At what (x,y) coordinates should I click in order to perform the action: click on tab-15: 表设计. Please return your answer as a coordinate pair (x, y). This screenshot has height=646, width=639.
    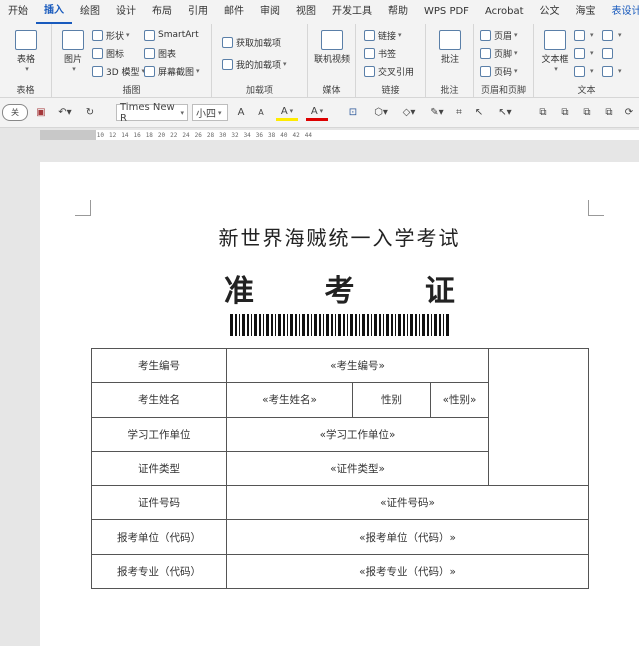
    Looking at the image, I should click on (621, 12).